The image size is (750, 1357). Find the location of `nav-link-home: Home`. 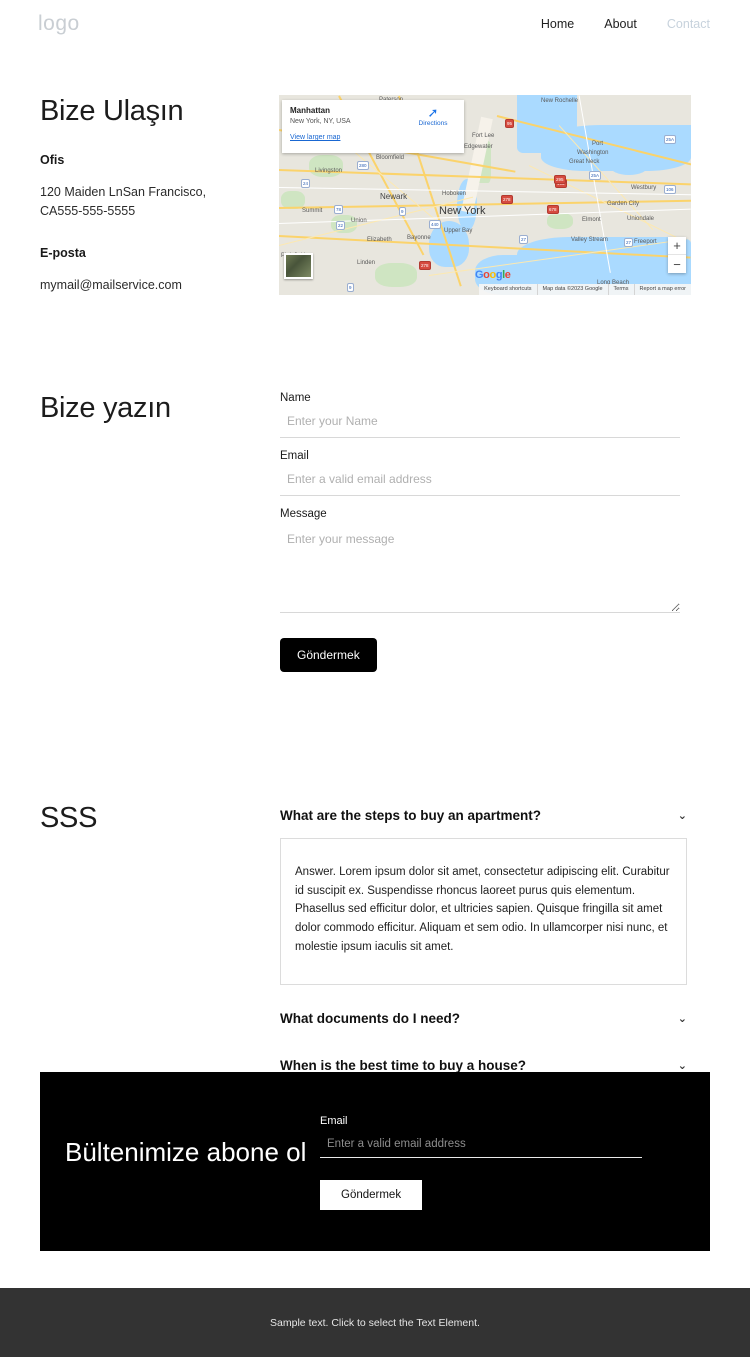

nav-link-home: Home is located at coordinates (557, 24).